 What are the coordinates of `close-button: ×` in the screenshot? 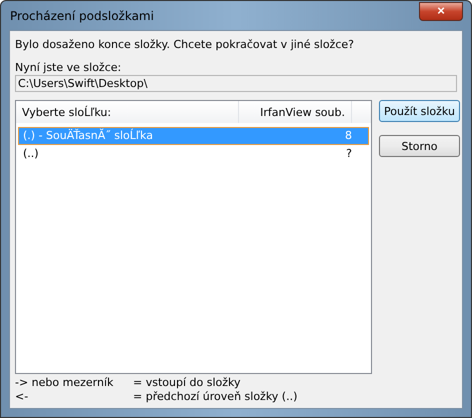 It's located at (441, 11).